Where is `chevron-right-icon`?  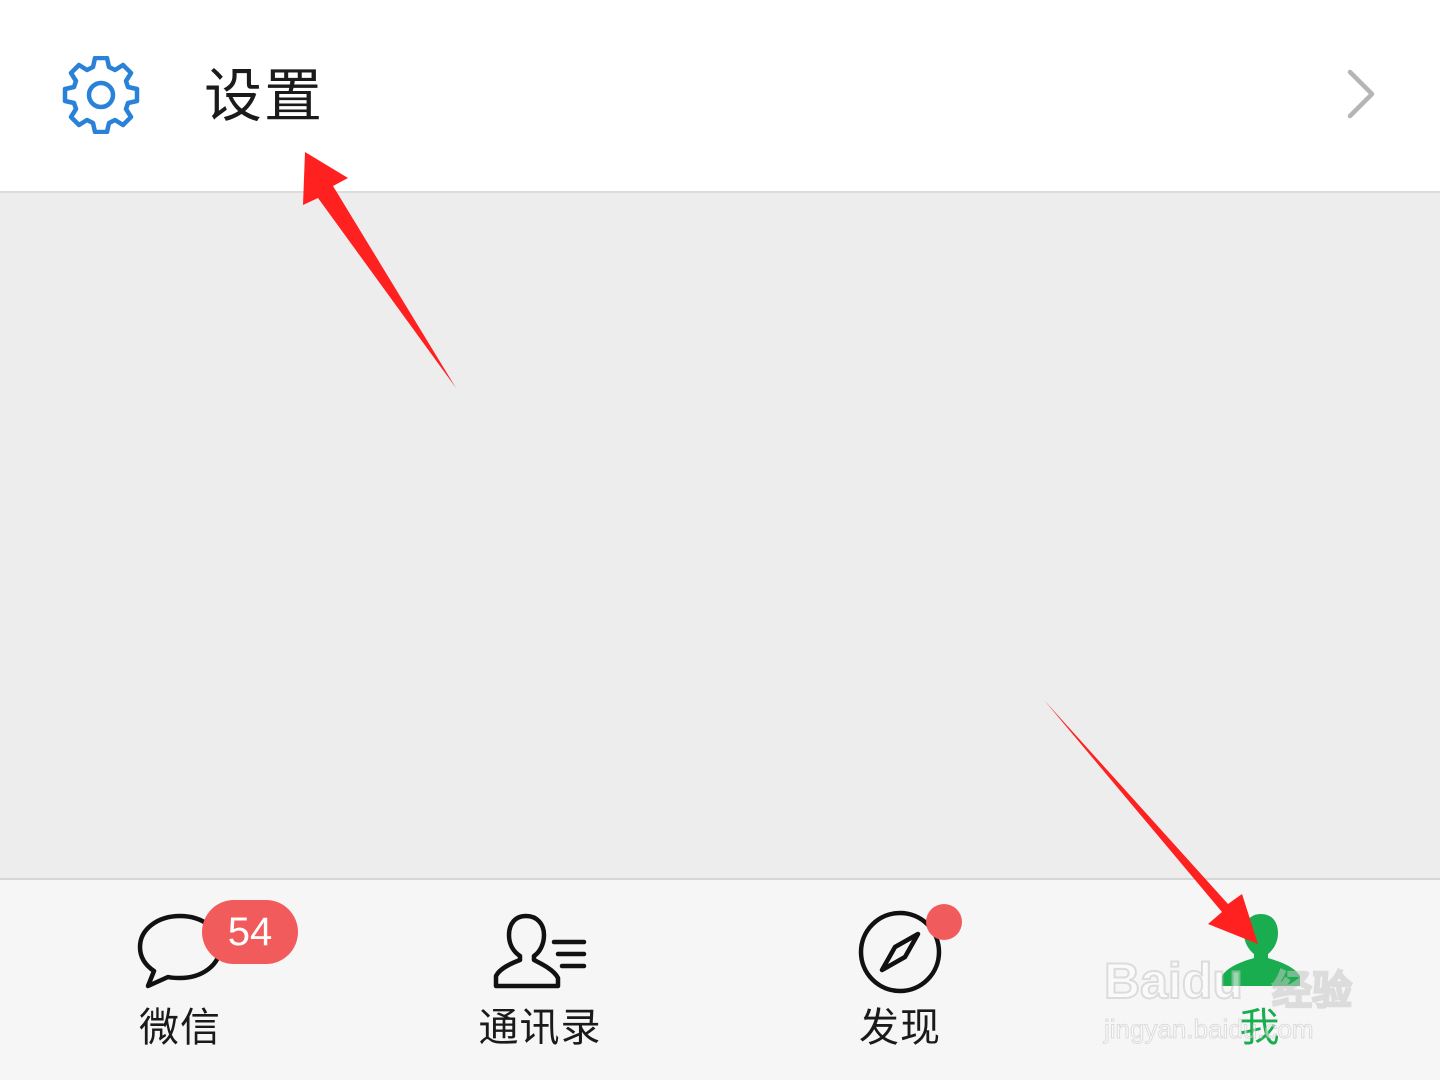 chevron-right-icon is located at coordinates (1361, 94).